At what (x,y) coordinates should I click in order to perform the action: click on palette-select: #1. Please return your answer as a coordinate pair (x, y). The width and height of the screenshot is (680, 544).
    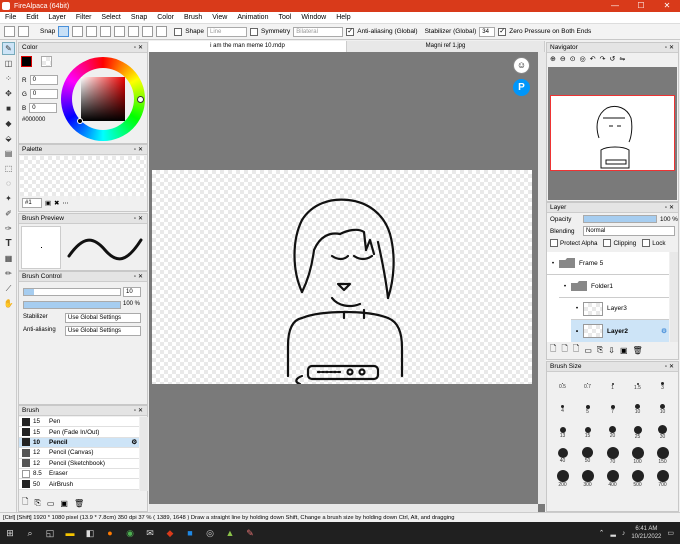
    Looking at the image, I should click on (32, 203).